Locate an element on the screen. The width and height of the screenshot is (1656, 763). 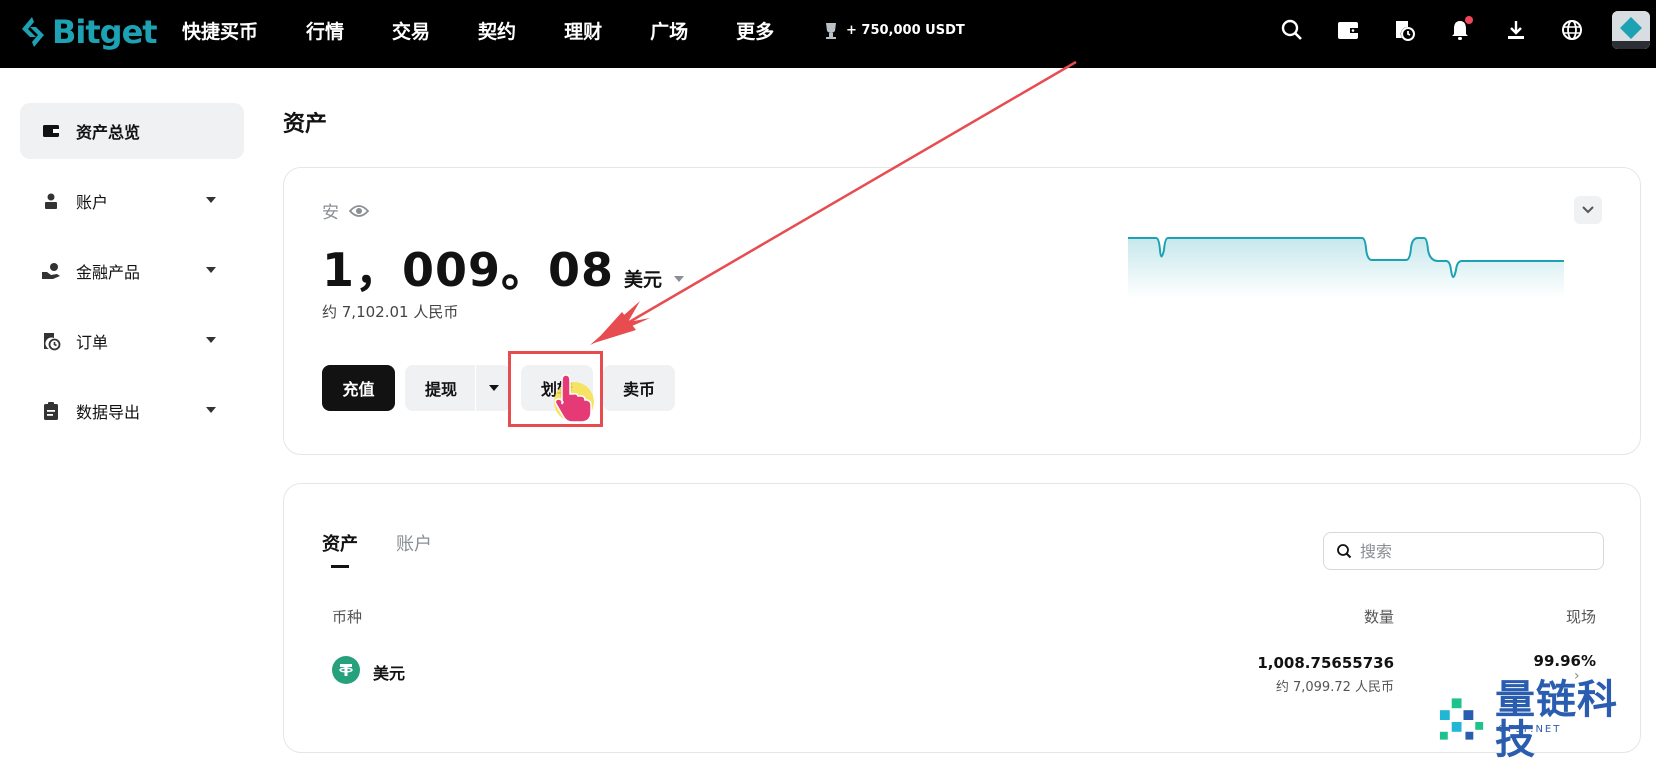
button-divider is located at coordinates (475, 388).